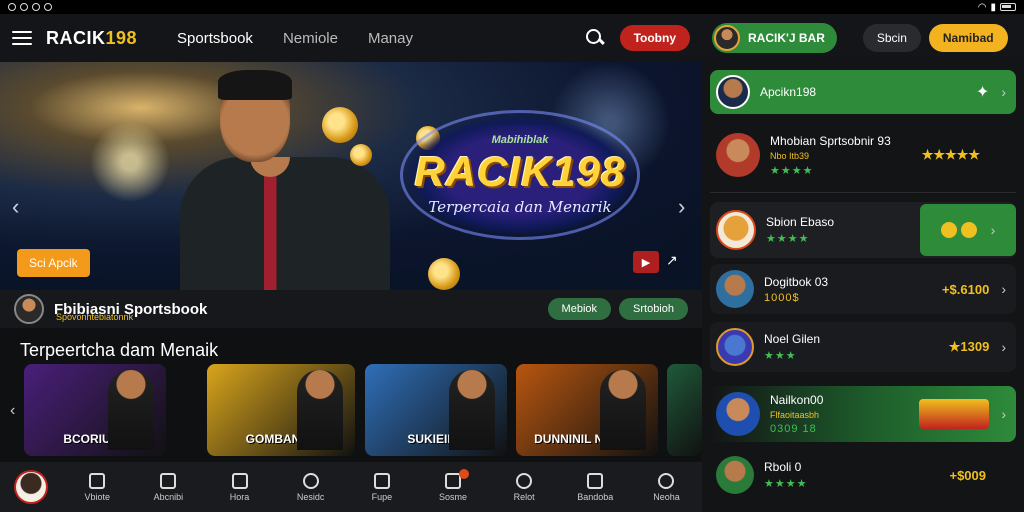 The width and height of the screenshot is (1024, 512). Describe the element at coordinates (795, 415) in the screenshot. I see `item-subtitle: Flfaoitaasbh` at that location.